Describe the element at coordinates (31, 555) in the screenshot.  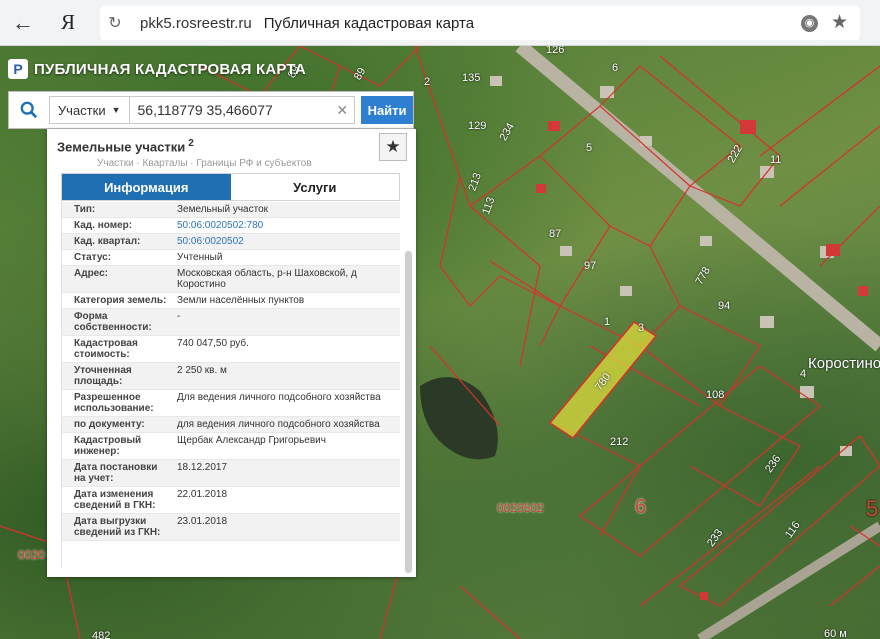
I see `quarter-label-left: 0020` at that location.